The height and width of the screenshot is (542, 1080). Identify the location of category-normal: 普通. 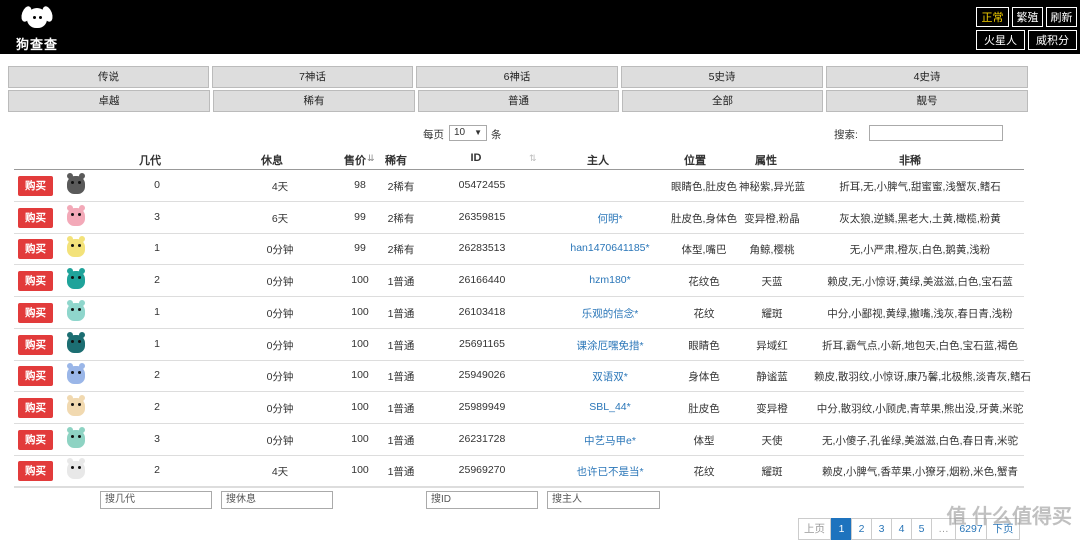
(518, 101).